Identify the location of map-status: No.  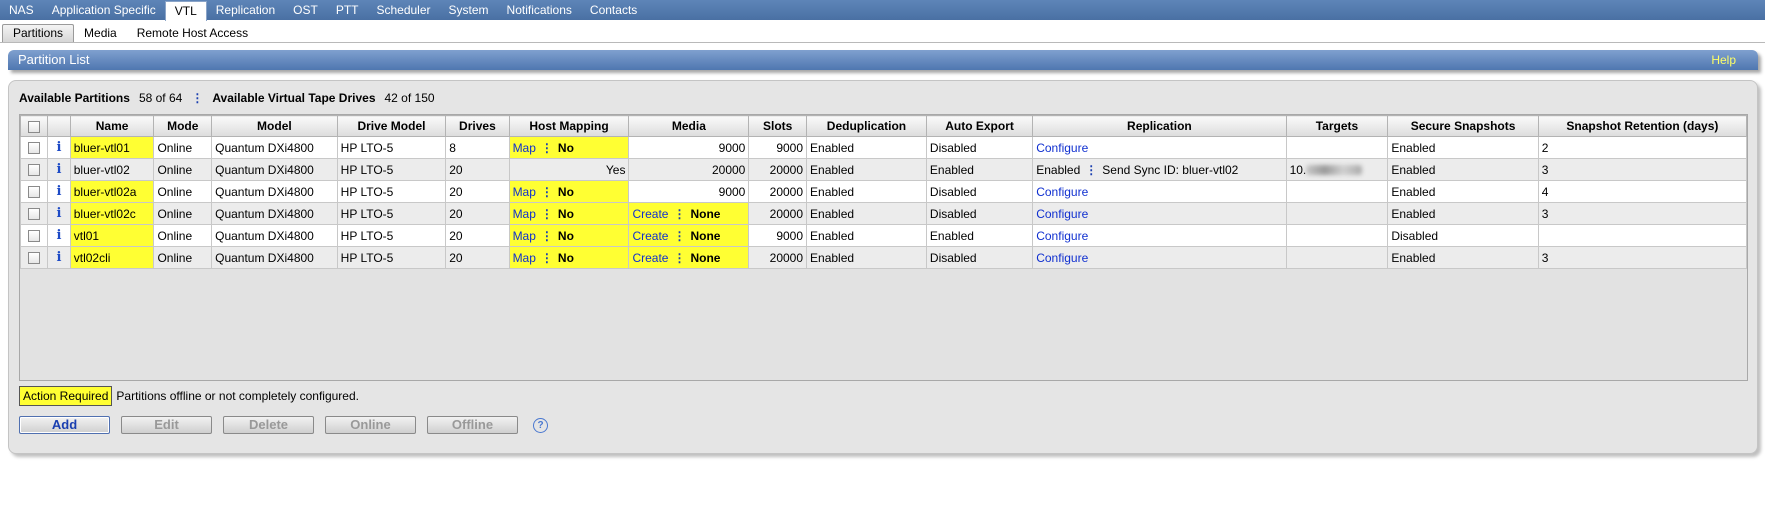
(565, 235).